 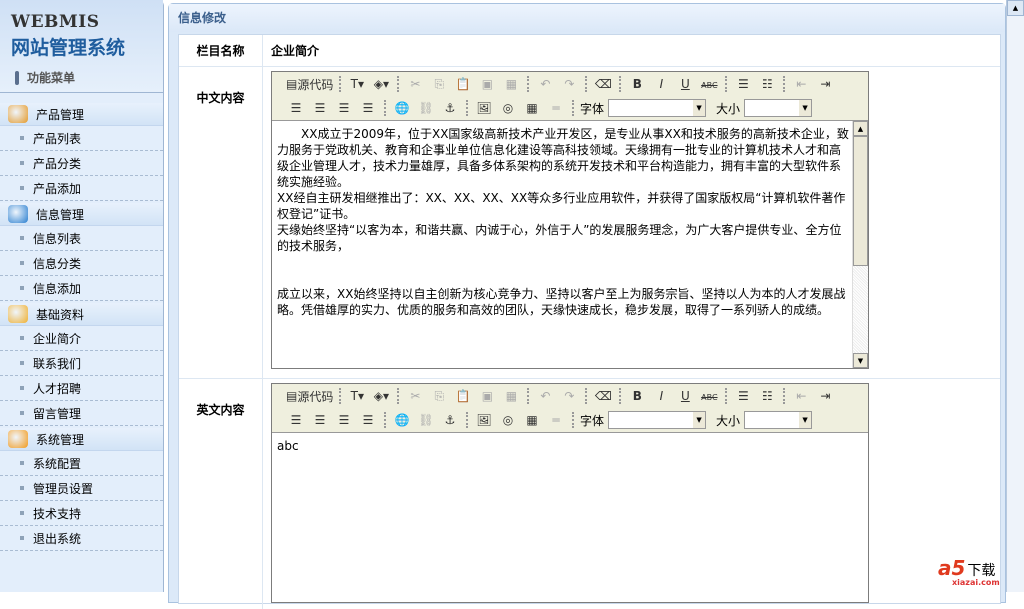 What do you see at coordinates (81, 439) in the screenshot?
I see `menu-group-3: 系统管理` at bounding box center [81, 439].